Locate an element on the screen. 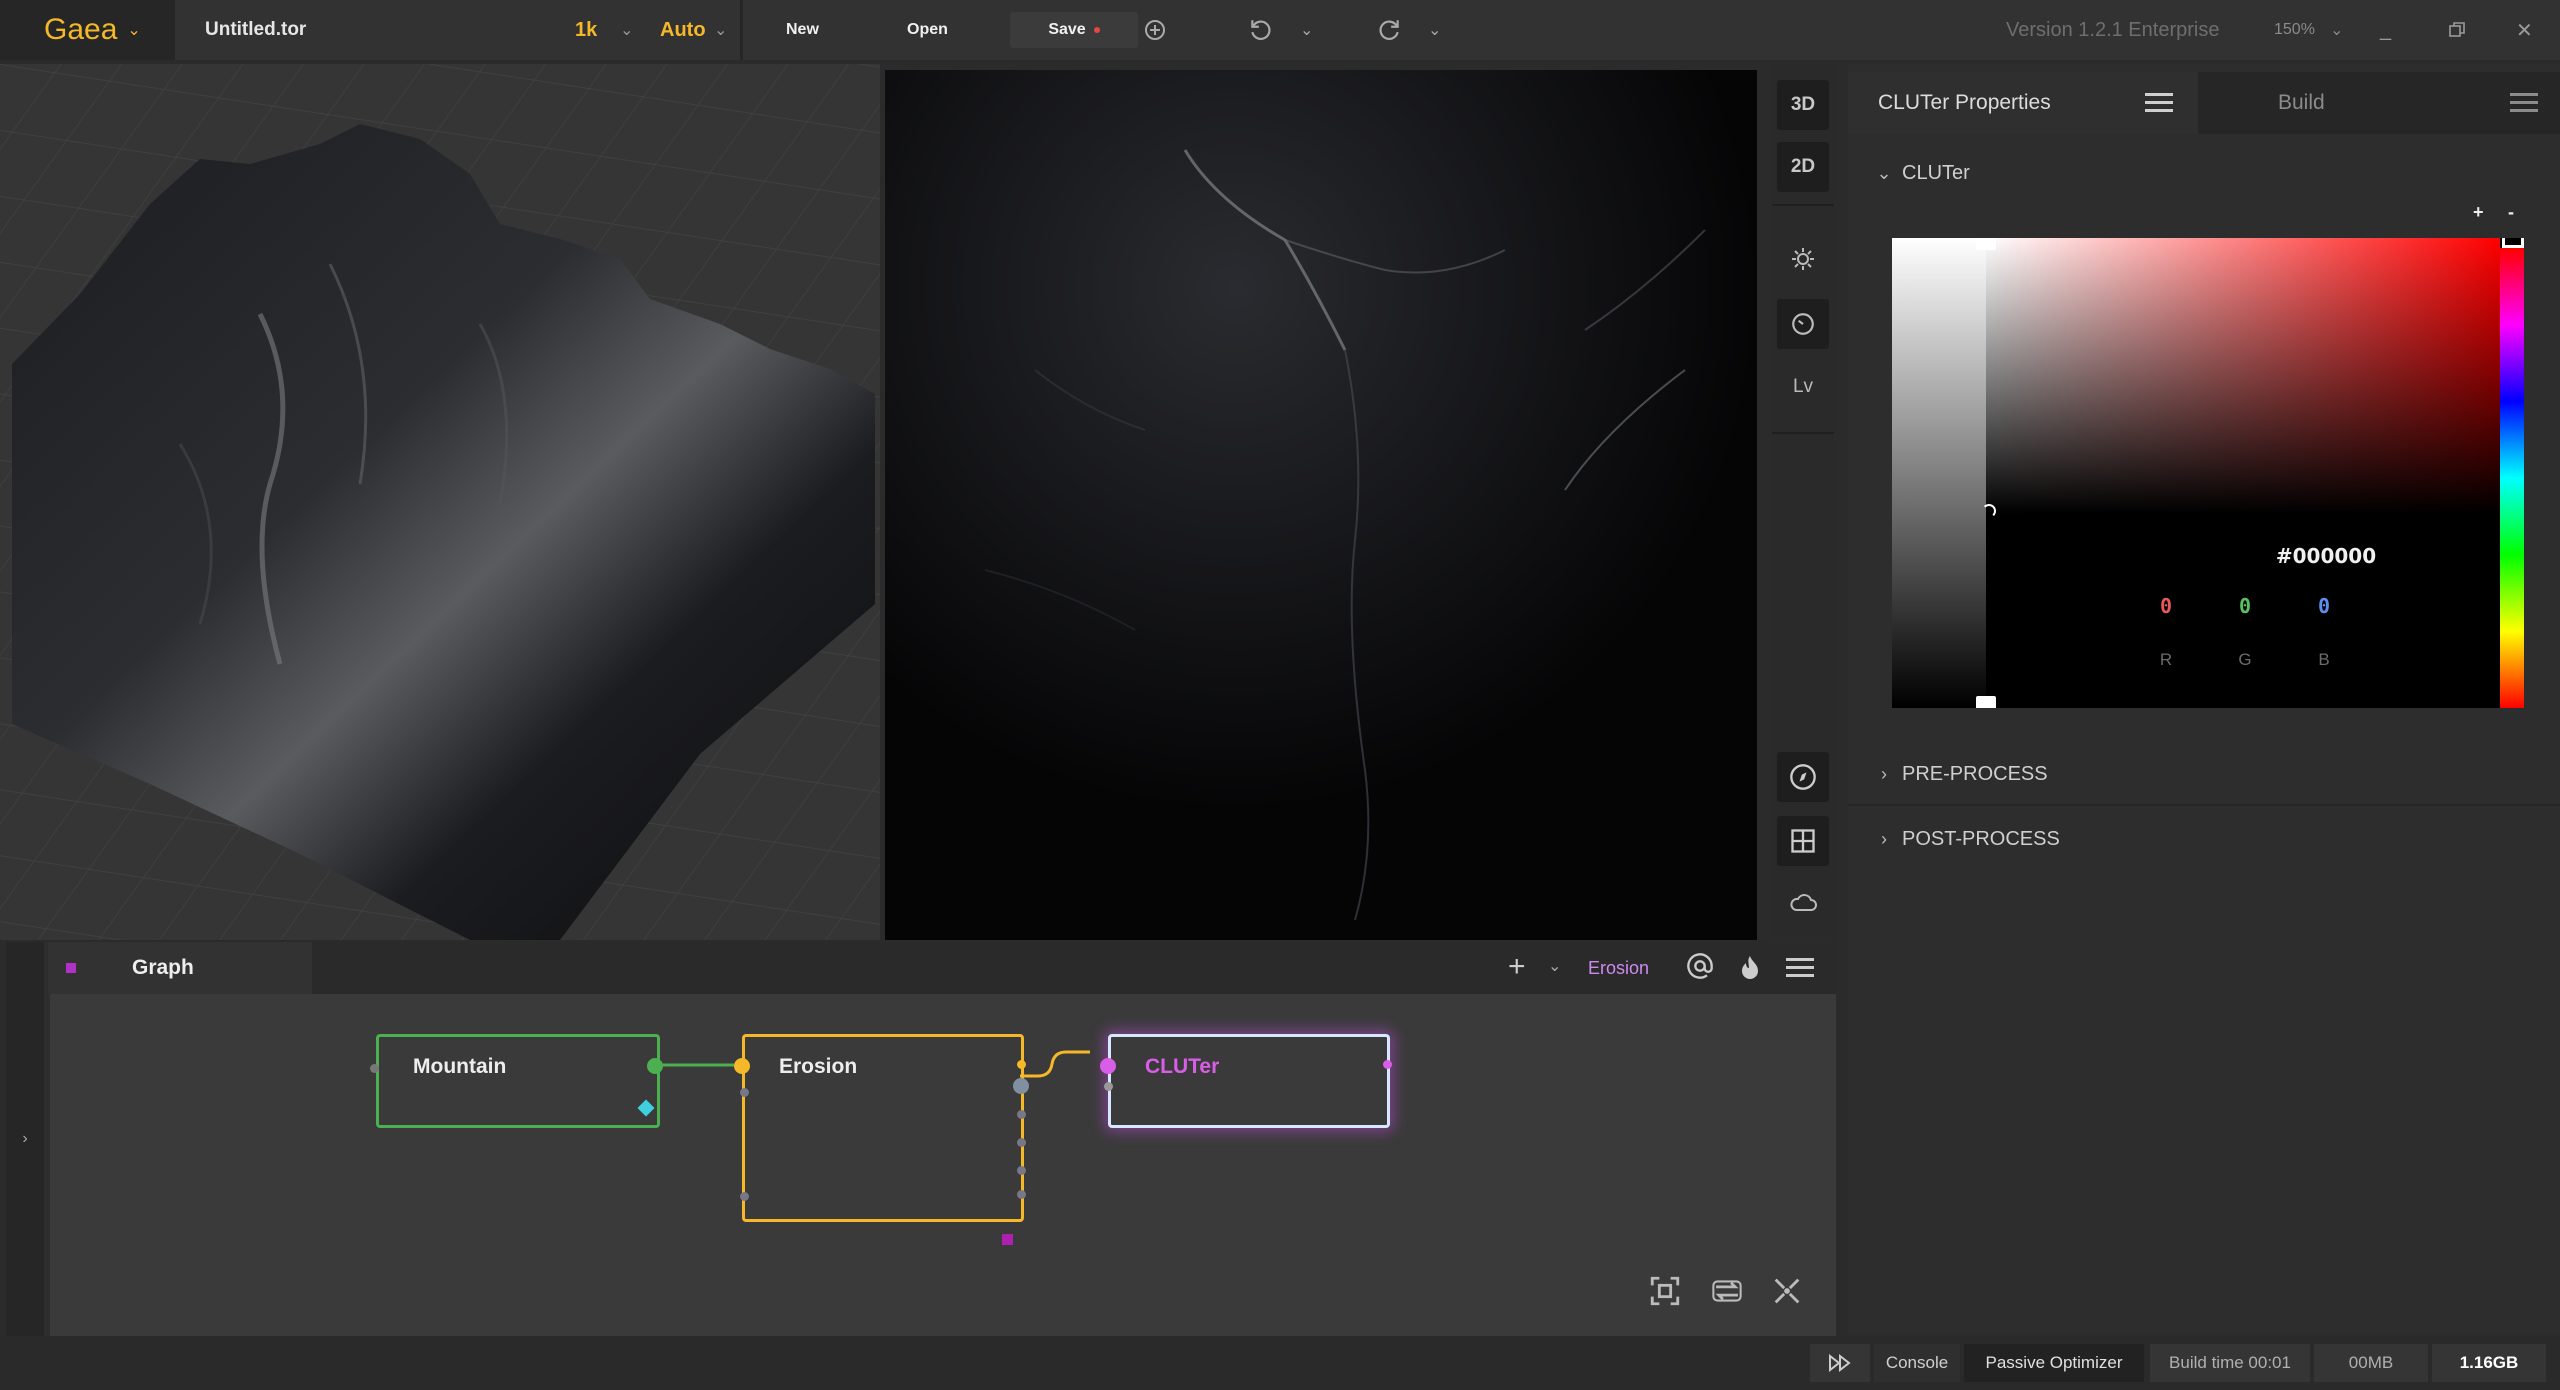  app-menu: Gaea ⌄ is located at coordinates (87, 30).